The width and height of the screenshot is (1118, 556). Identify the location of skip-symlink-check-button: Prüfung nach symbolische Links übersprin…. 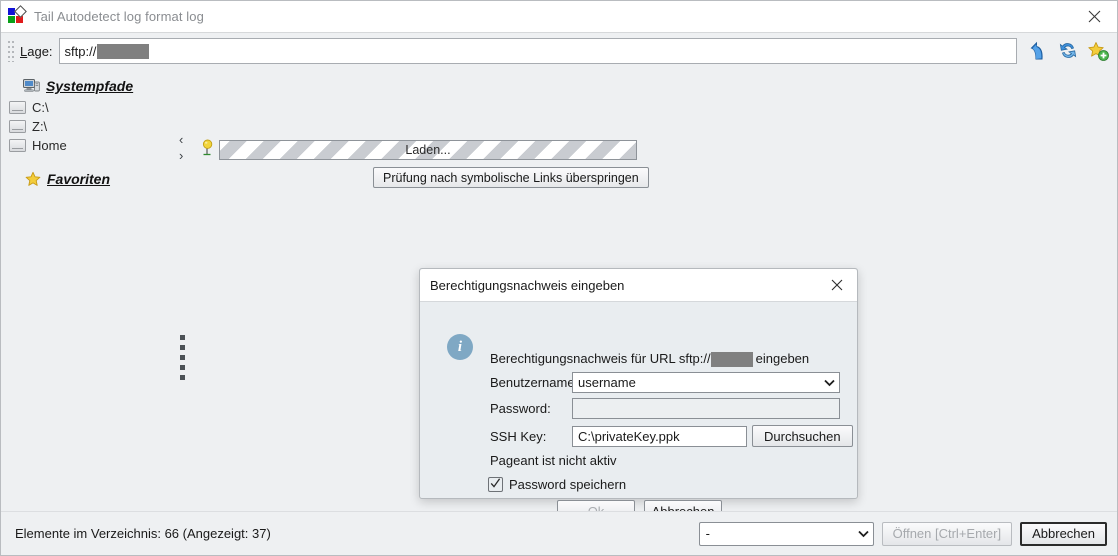
(511, 177).